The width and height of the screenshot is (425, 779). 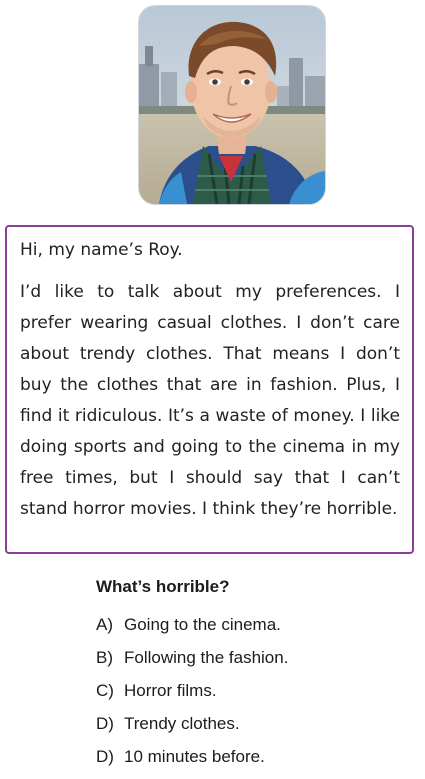 I want to click on profile-photo, so click(x=232, y=105).